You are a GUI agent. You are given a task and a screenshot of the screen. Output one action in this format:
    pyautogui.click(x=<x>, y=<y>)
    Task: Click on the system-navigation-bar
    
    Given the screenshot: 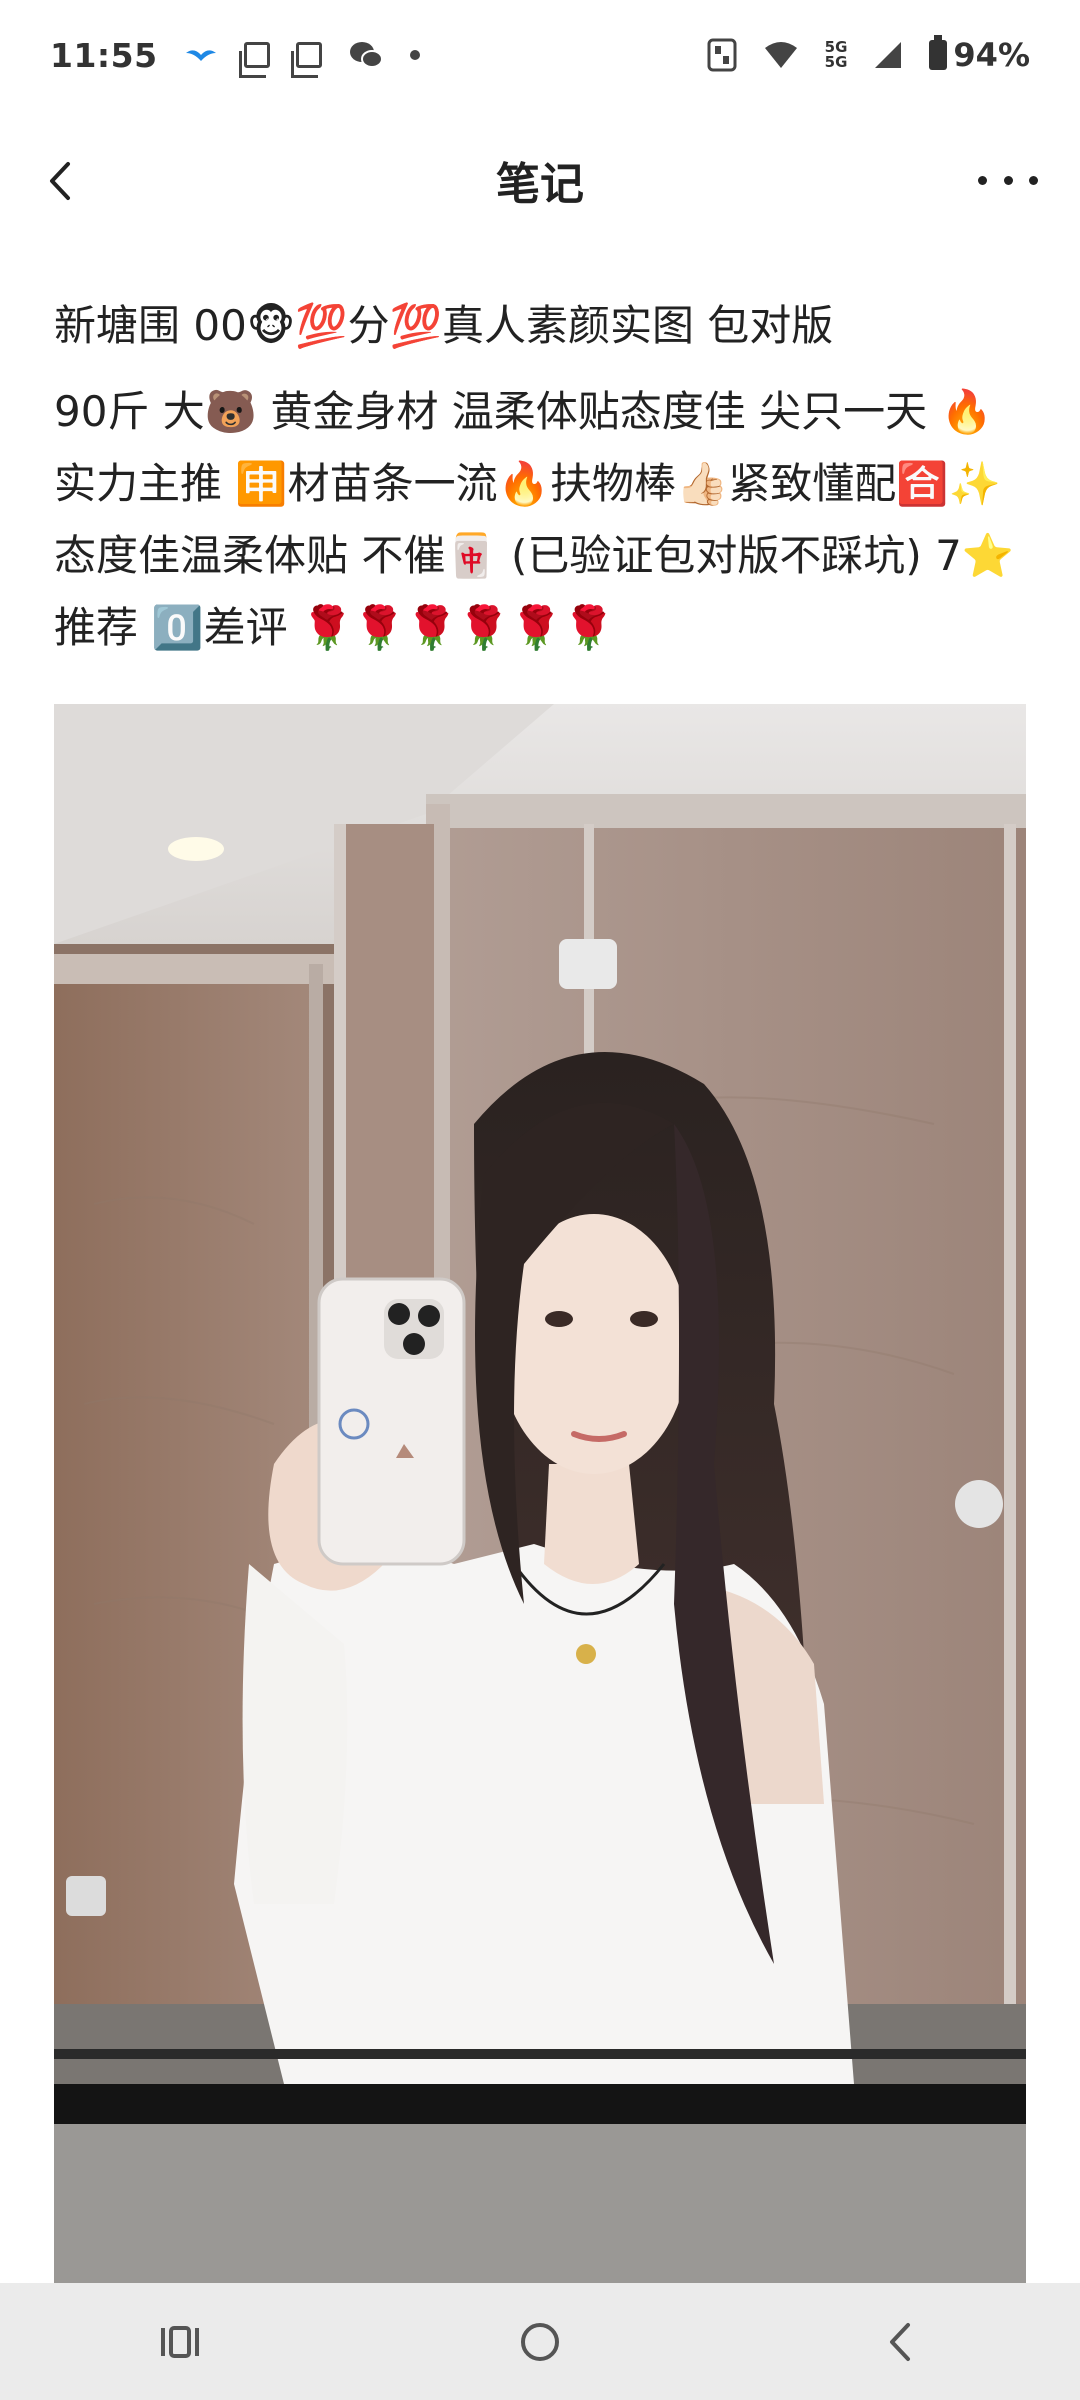 What is the action you would take?
    pyautogui.click(x=540, y=2341)
    